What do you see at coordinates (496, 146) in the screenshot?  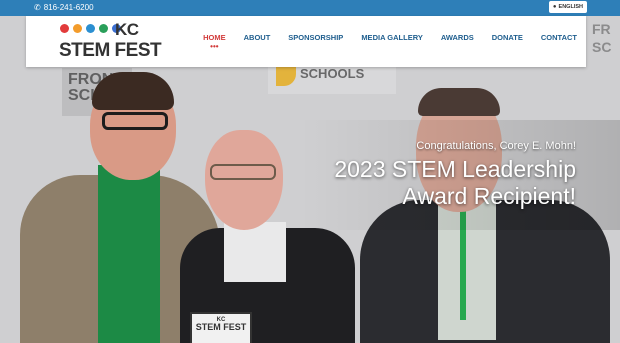 I see `hero-congrats-text: Congratulations, Corey E. Mohn!` at bounding box center [496, 146].